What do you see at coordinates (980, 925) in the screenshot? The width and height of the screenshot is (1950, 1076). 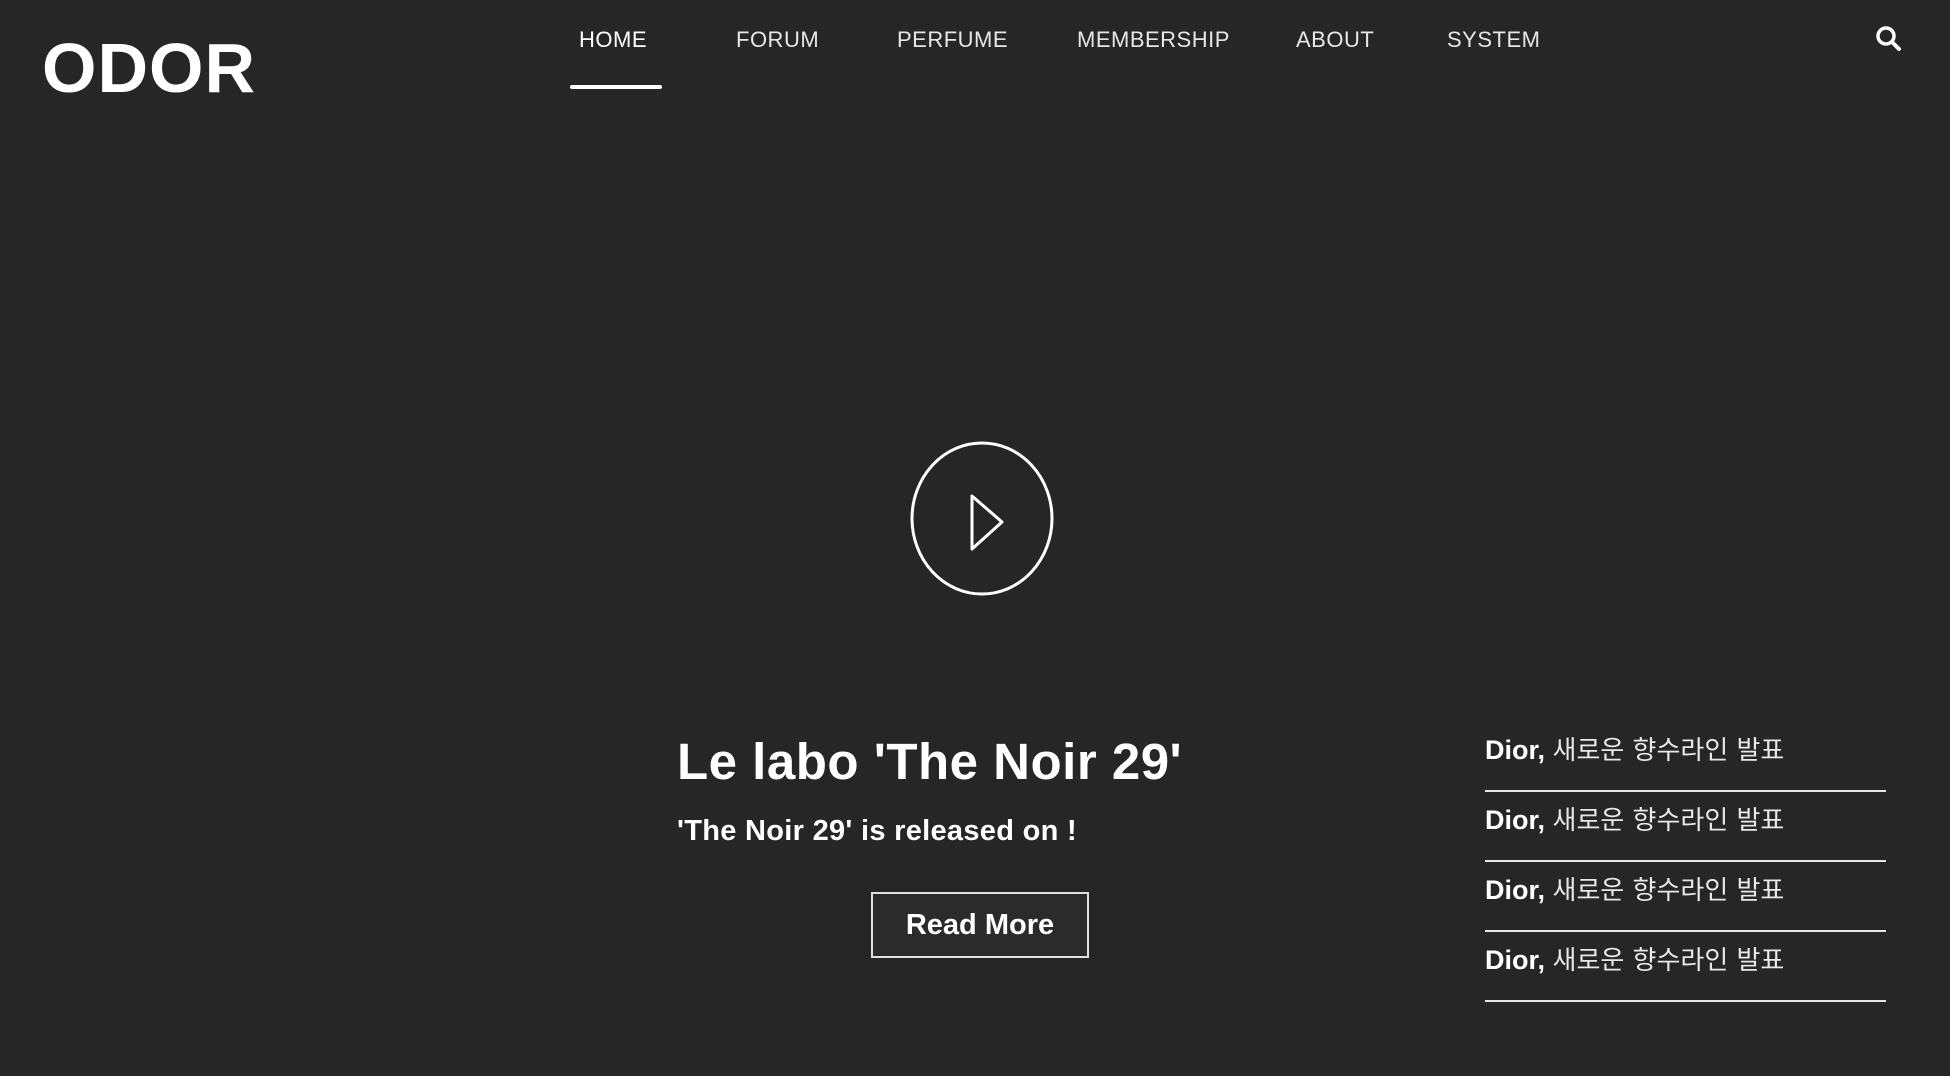 I see `read-more-button: Read More` at bounding box center [980, 925].